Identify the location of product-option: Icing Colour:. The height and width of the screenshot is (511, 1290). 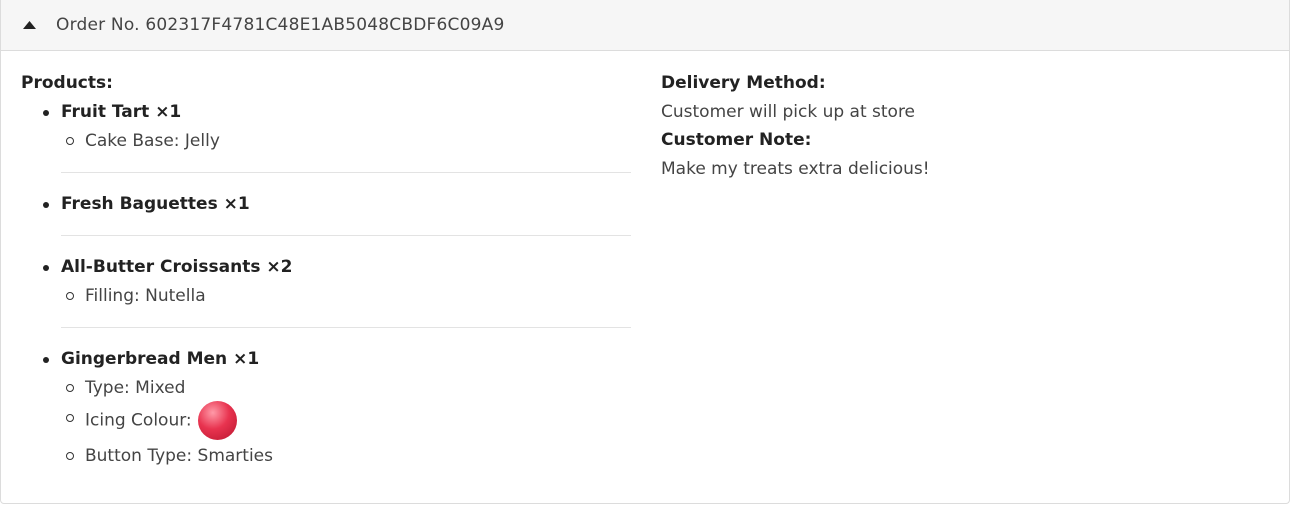
(346, 420).